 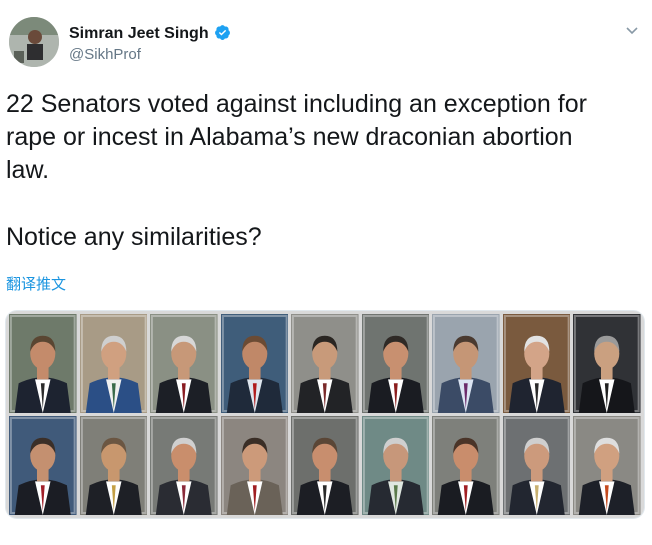 I want to click on tweet-header: Simran Jeet Singh @SikhProf, so click(x=326, y=40).